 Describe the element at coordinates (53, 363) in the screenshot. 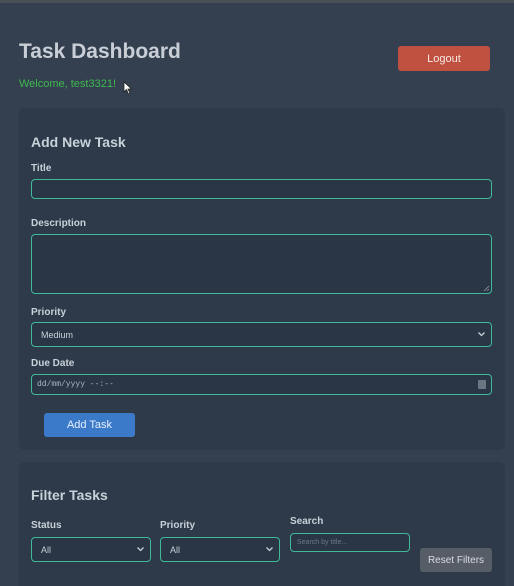

I see `due-date-label: Due Date` at that location.